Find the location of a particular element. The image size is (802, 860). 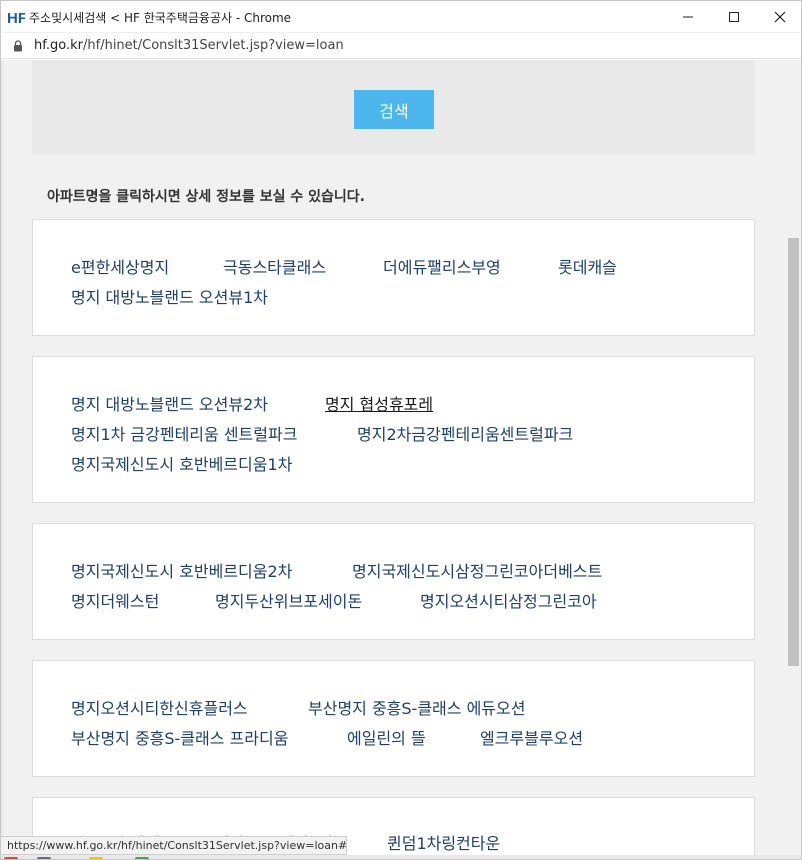

search-panel: 검색 is located at coordinates (393, 107).